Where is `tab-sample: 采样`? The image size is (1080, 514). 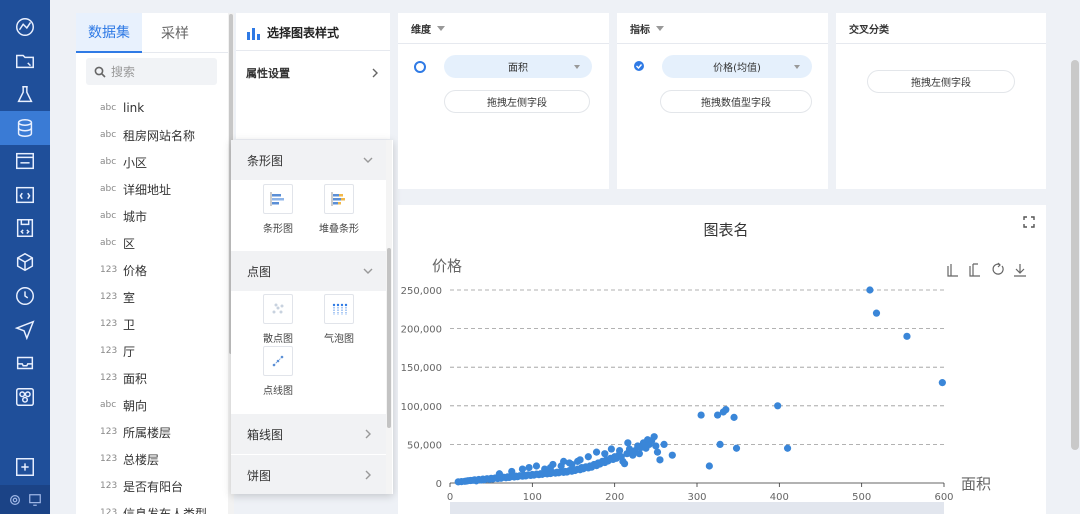 tab-sample: 采样 is located at coordinates (175, 33).